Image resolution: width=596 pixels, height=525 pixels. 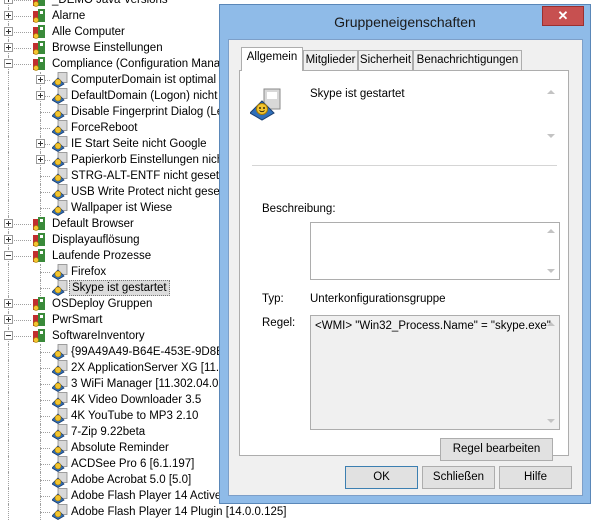 I want to click on tab-sicherheit: Sicherheit, so click(x=385, y=60).